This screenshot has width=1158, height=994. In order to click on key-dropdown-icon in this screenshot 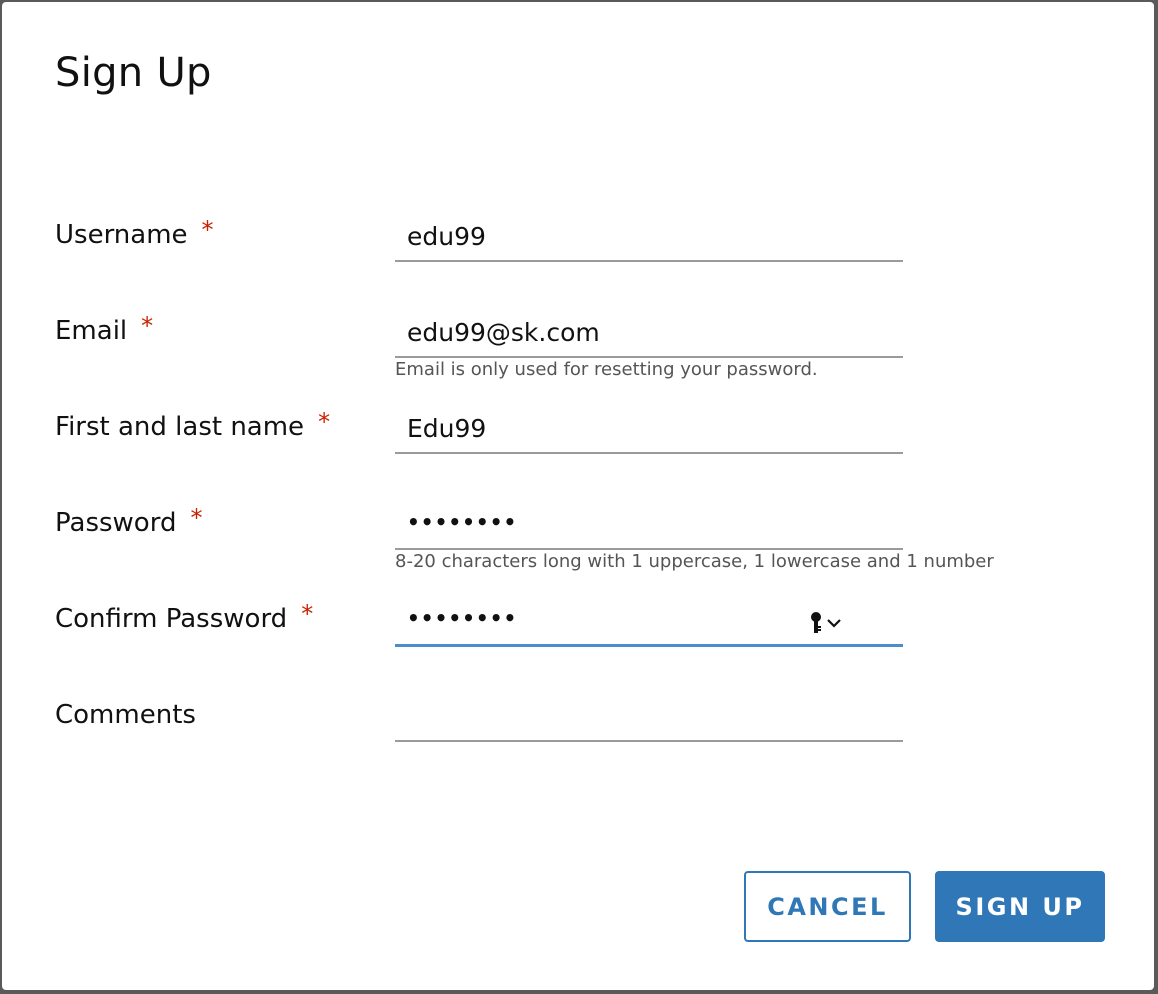, I will do `click(828, 623)`.